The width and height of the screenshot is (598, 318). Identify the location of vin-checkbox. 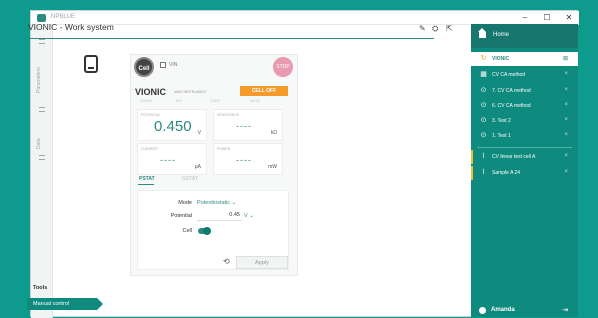
(163, 65).